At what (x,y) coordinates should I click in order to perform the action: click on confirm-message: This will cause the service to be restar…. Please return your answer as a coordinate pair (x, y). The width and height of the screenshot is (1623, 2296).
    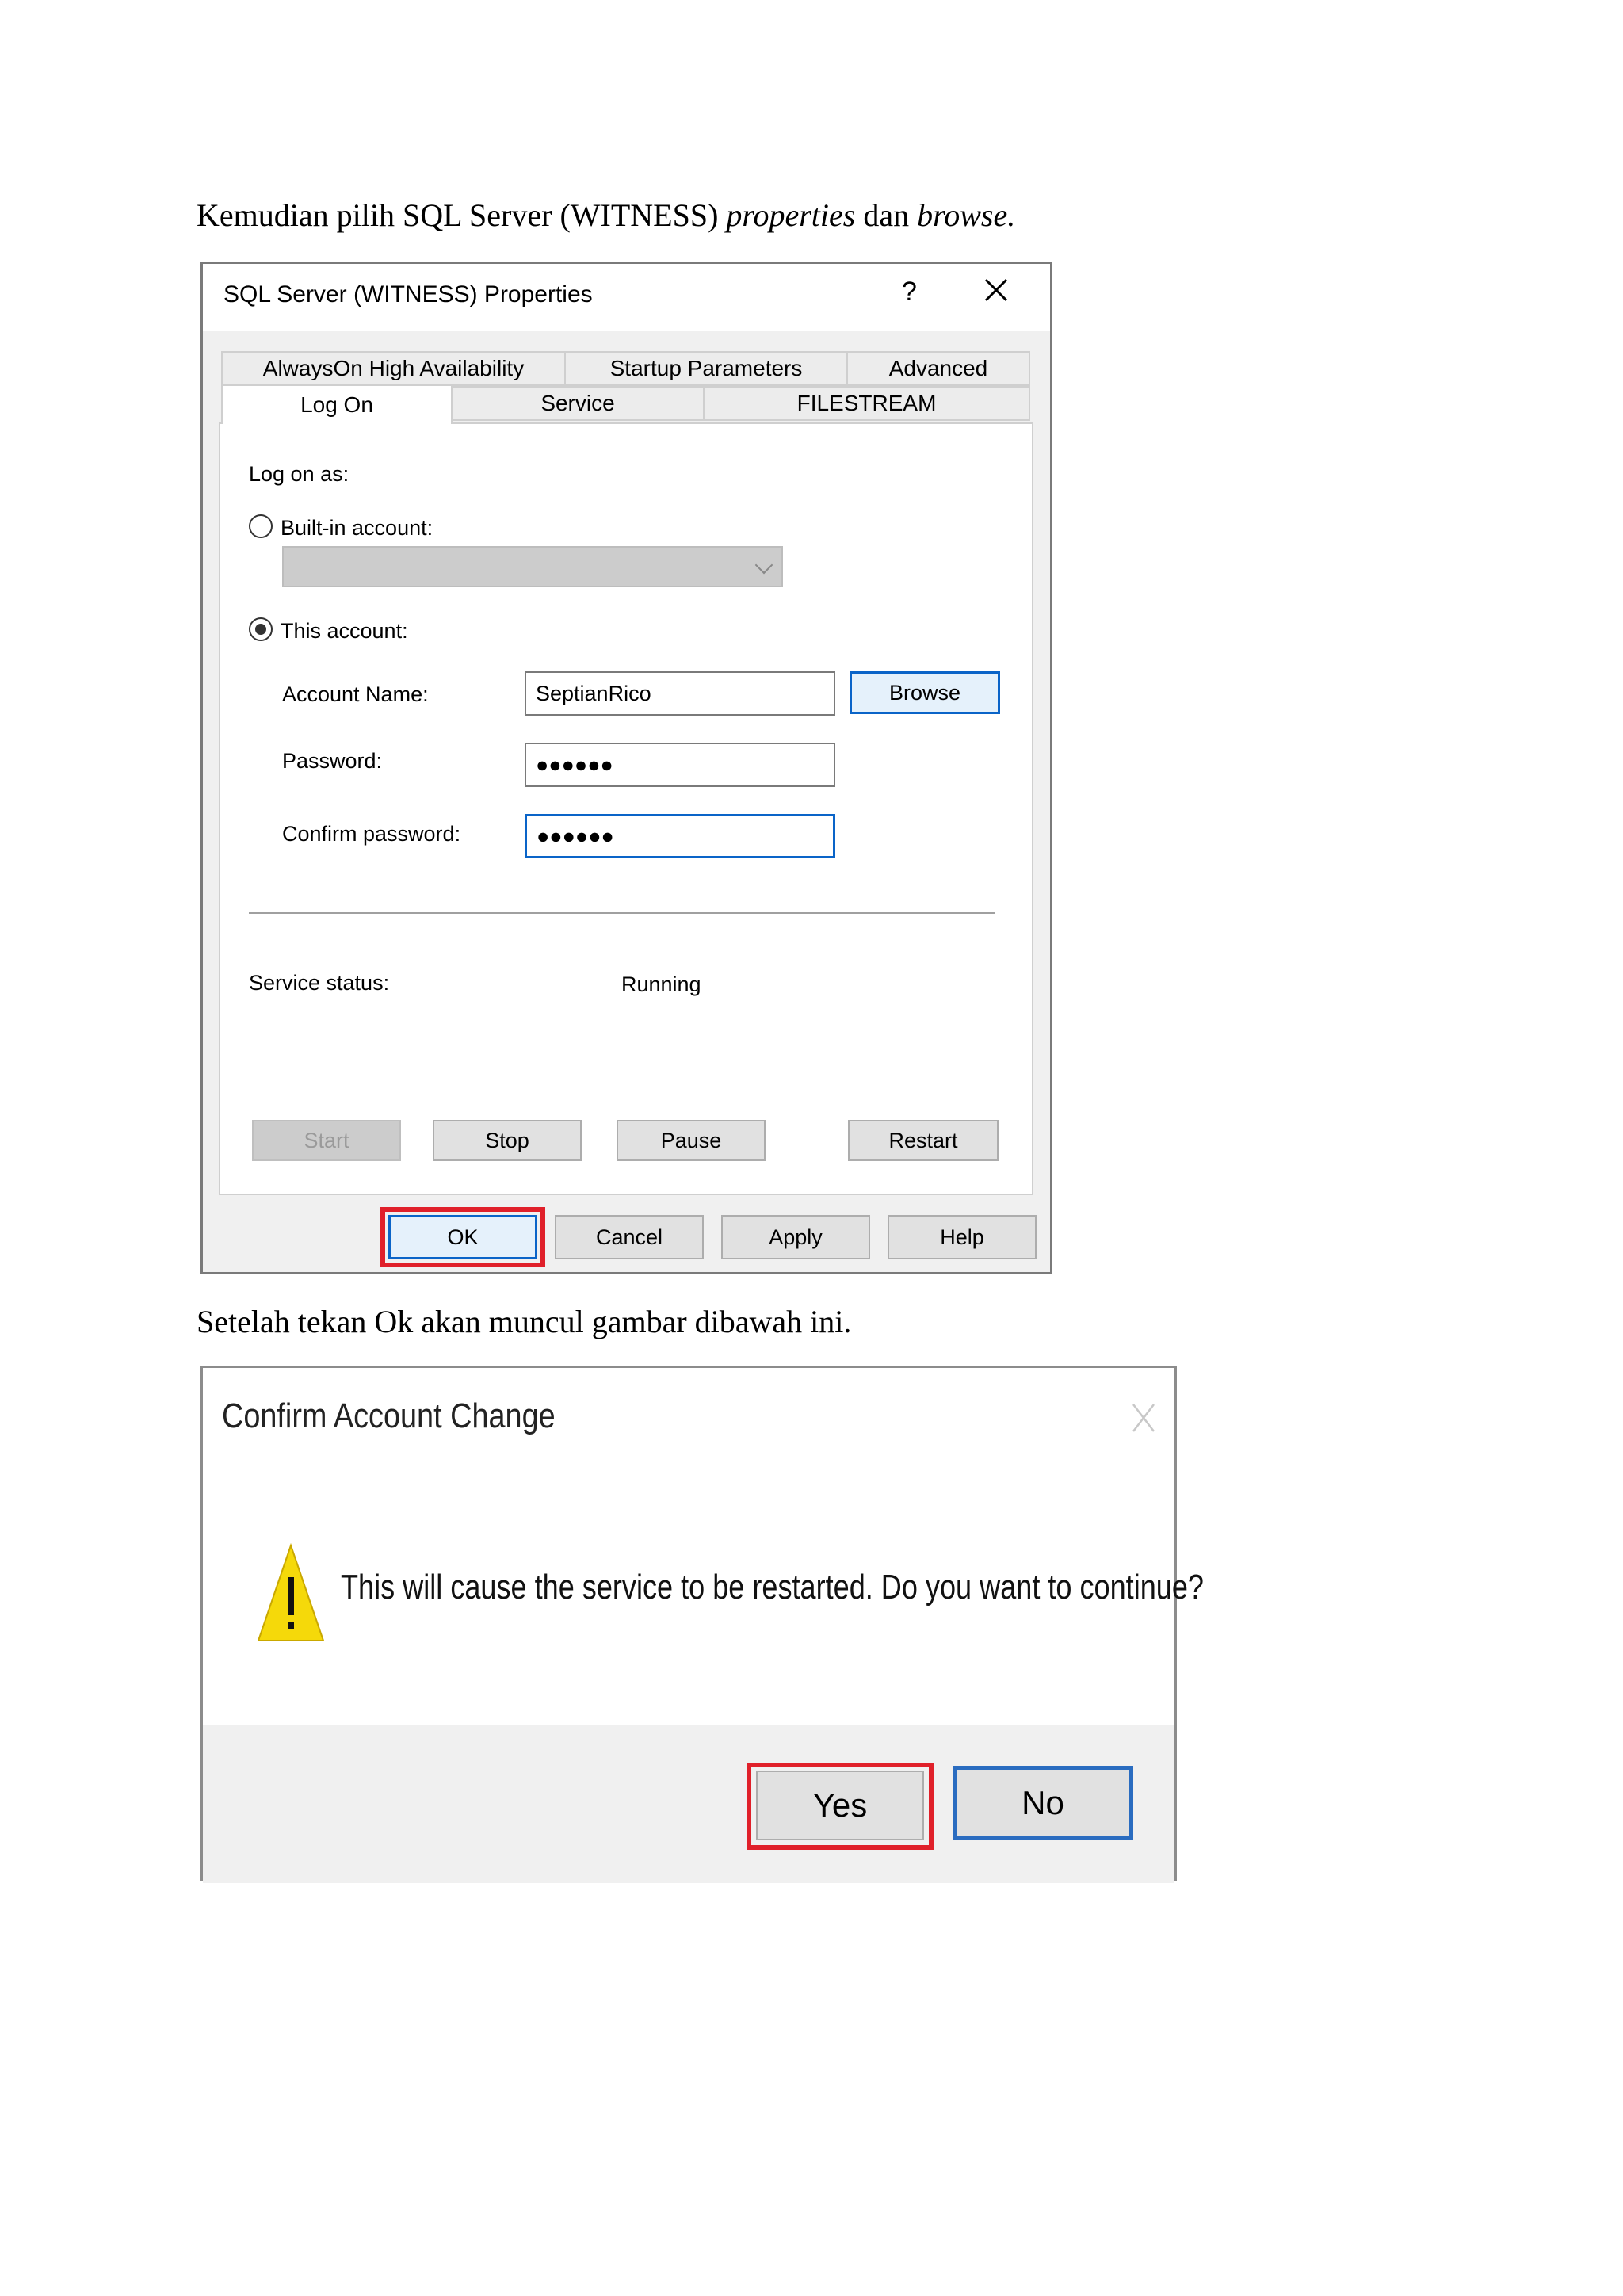
    Looking at the image, I should click on (772, 1587).